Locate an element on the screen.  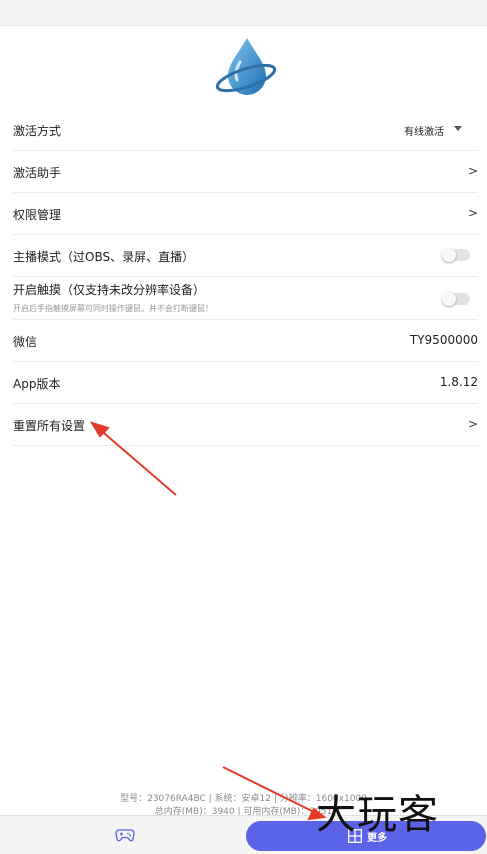
app-version-row: App版本 1.8.12 is located at coordinates (245, 383).